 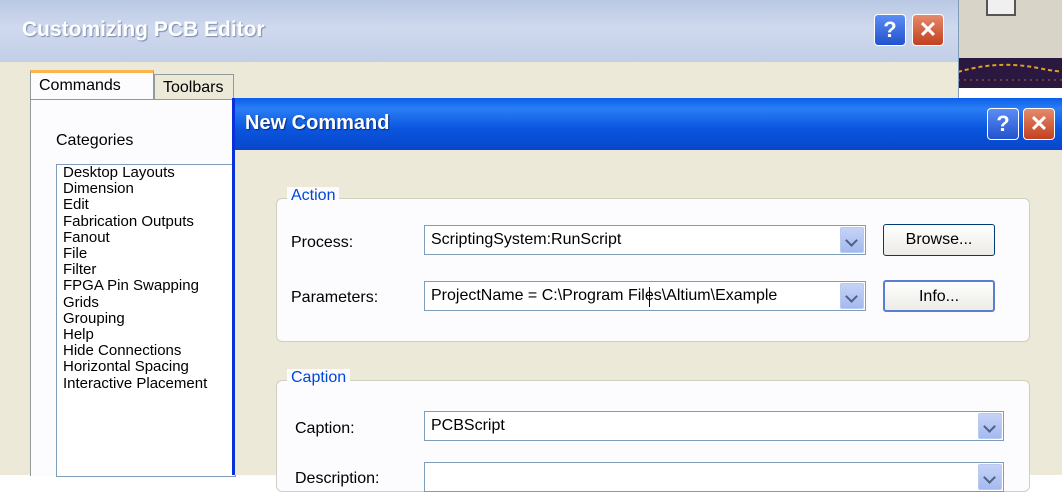 What do you see at coordinates (479, 31) in the screenshot?
I see `customizing-title-bar: Customizing PCB Editor ? ✕` at bounding box center [479, 31].